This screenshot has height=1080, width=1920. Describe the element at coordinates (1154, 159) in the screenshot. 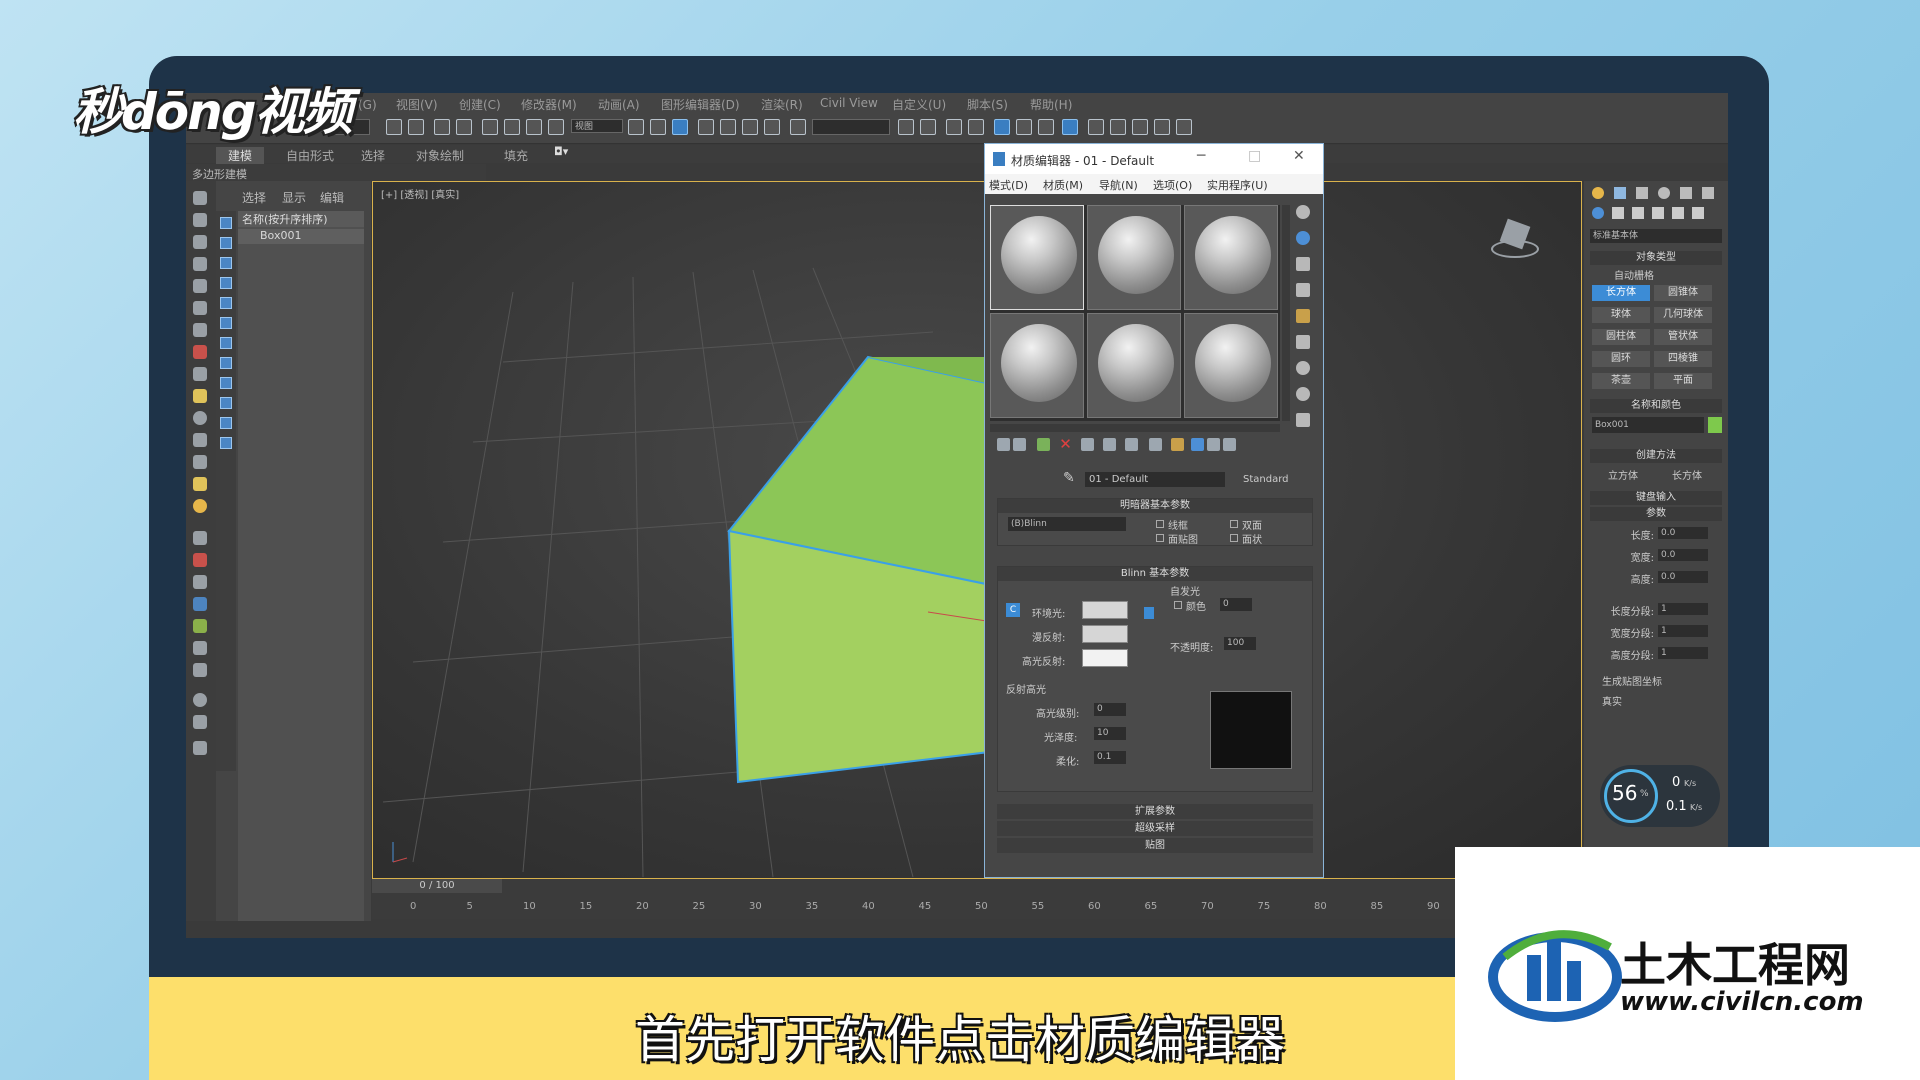

I see `material-editor-titlebar: 材质编辑器 - 01 - Default ─ □ ✕` at that location.